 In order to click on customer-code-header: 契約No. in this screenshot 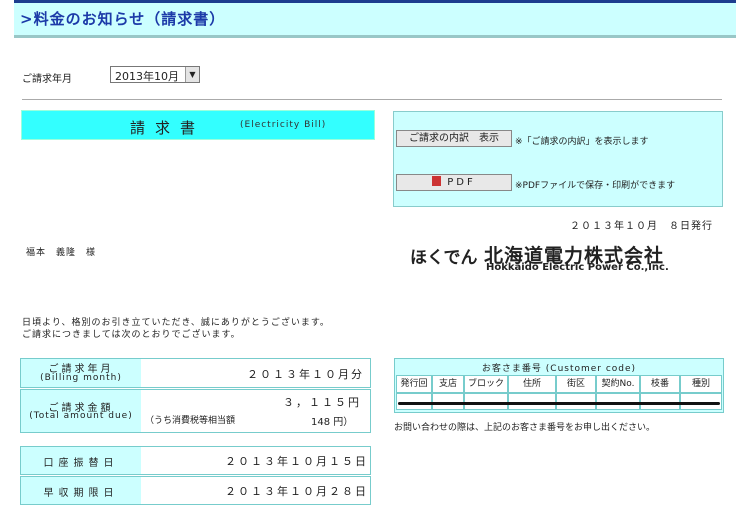, I will do `click(618, 384)`.